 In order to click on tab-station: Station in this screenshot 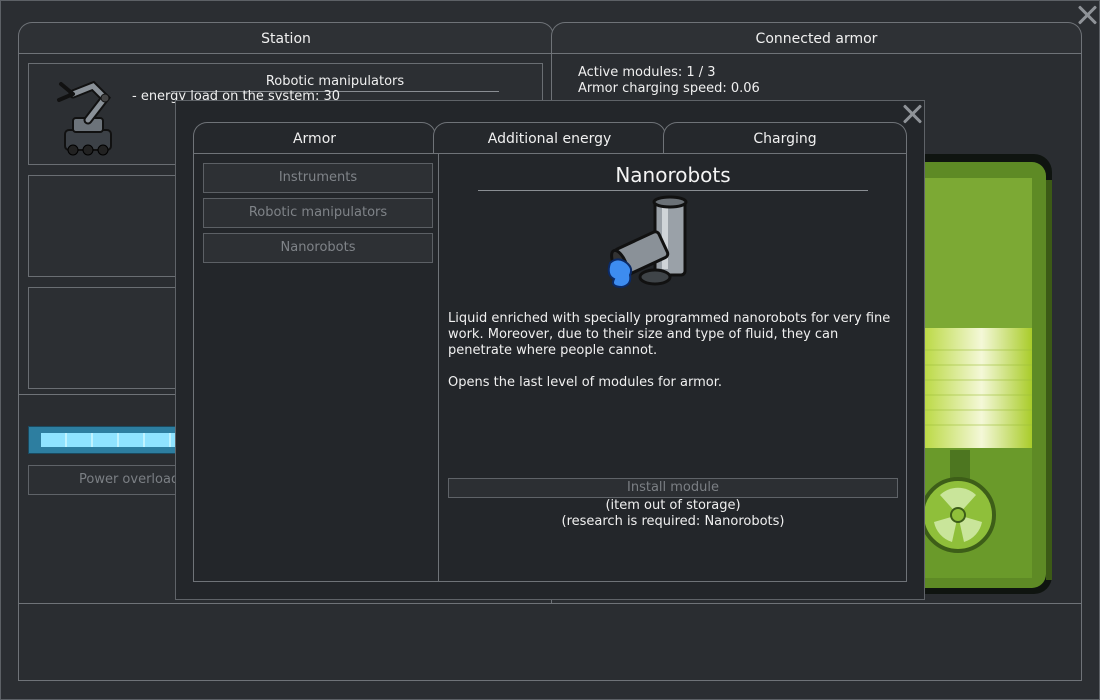, I will do `click(286, 38)`.